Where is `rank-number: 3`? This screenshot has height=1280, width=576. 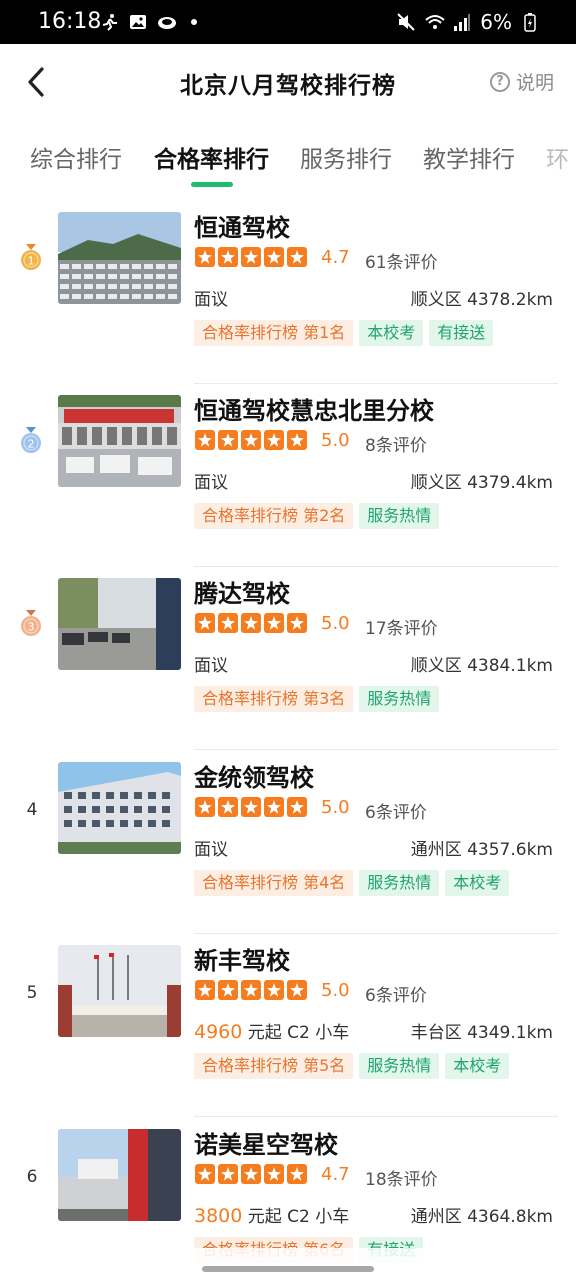
rank-number: 3 is located at coordinates (31, 627).